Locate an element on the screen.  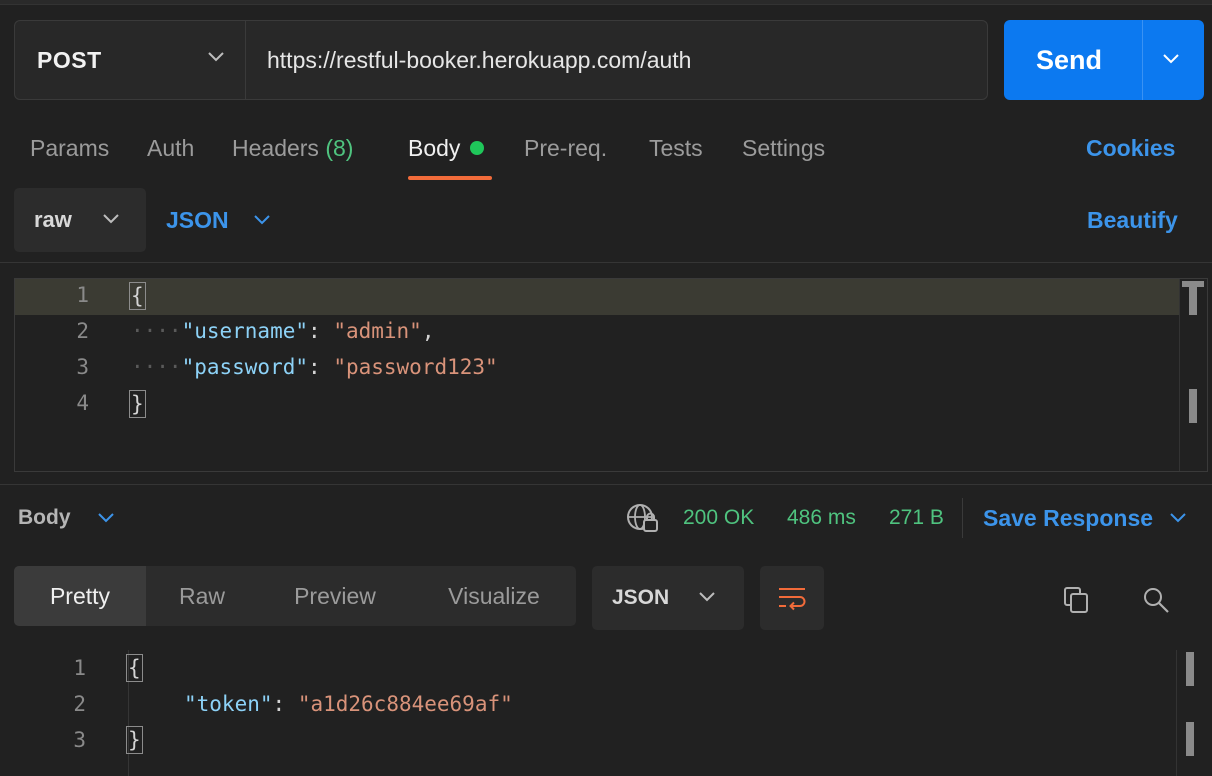
tab-tests-label: Tests is located at coordinates (676, 148).